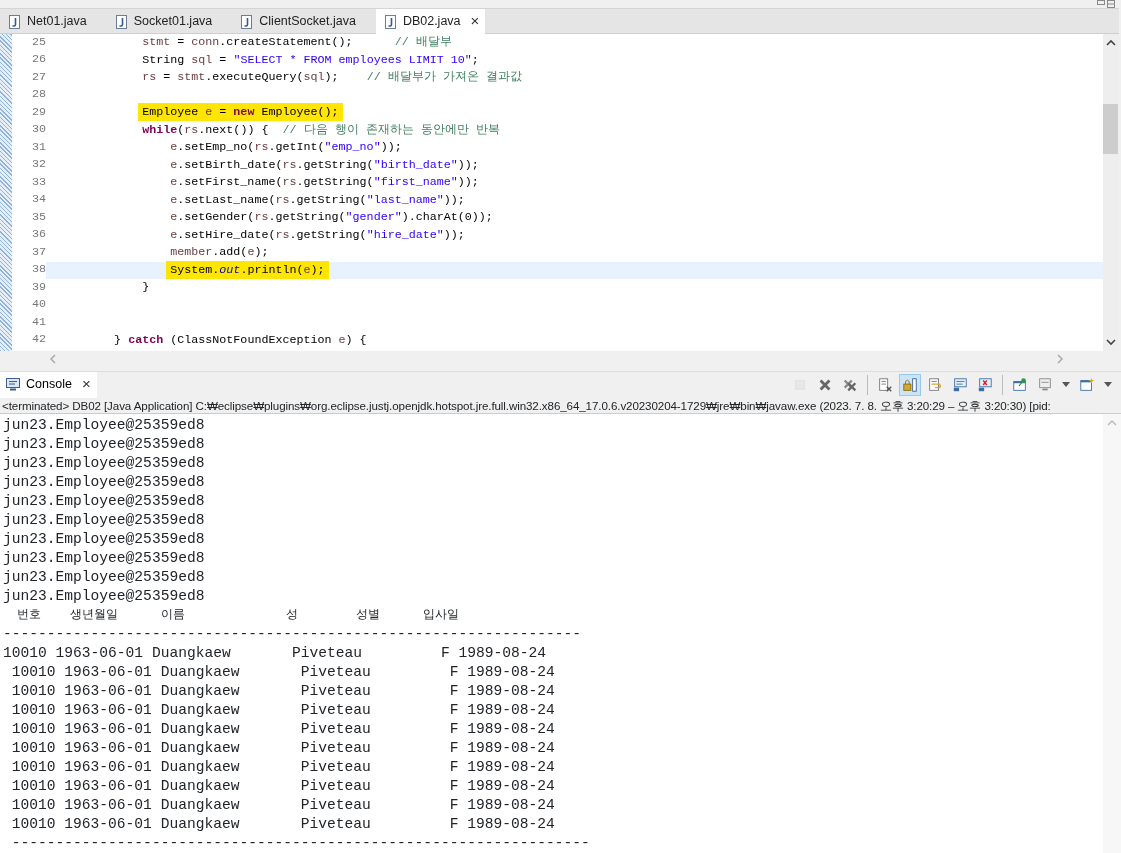 This screenshot has height=853, width=1121. I want to click on line-number: 30, so click(38, 130).